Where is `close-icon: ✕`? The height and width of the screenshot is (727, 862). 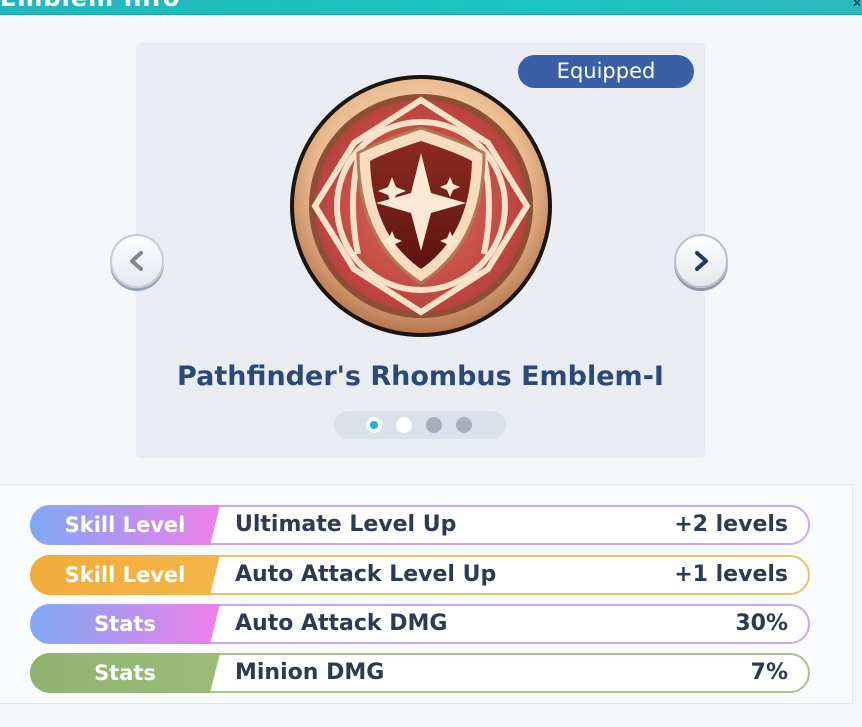 close-icon: ✕ is located at coordinates (857, 5).